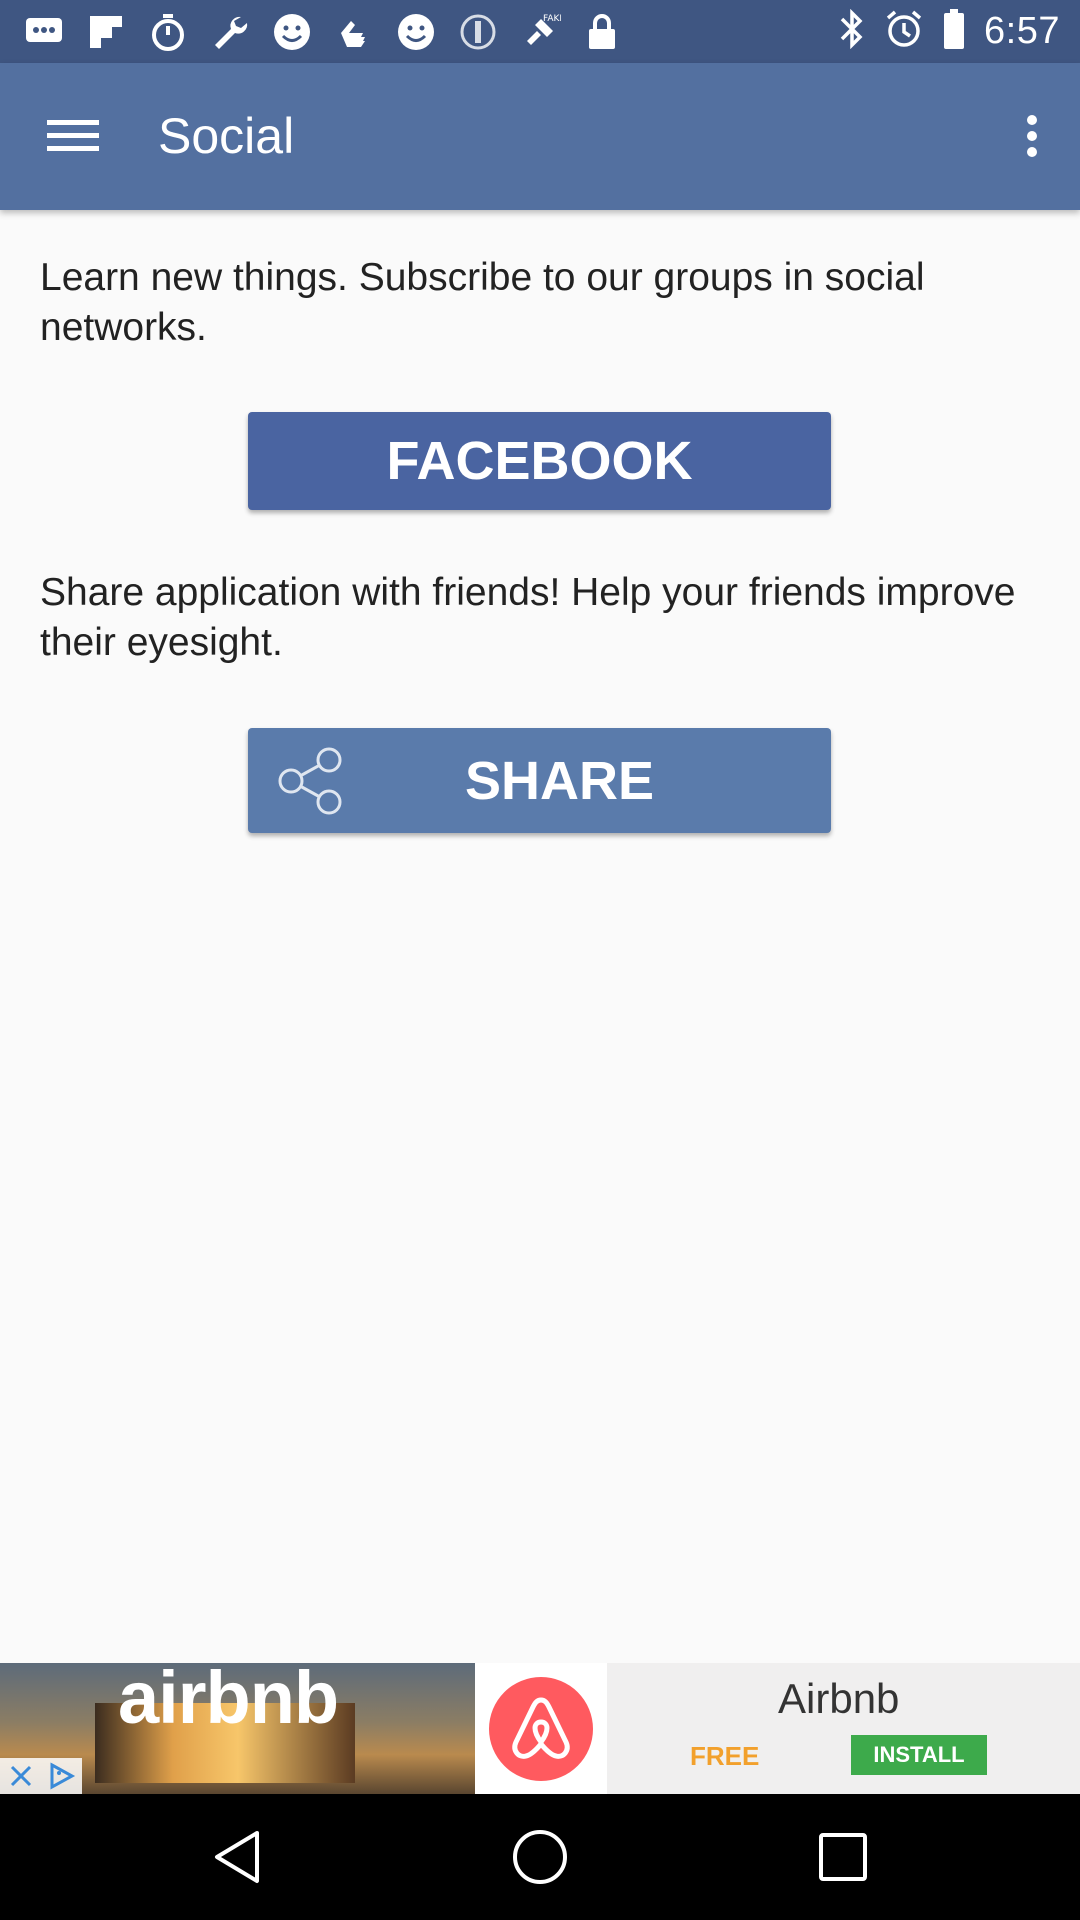  I want to click on stopwatch-icon, so click(168, 32).